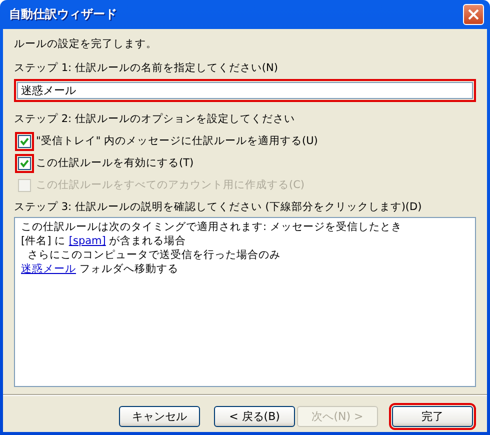  I want to click on option-label: この仕訳ルールを有効にする(T), so click(115, 163).